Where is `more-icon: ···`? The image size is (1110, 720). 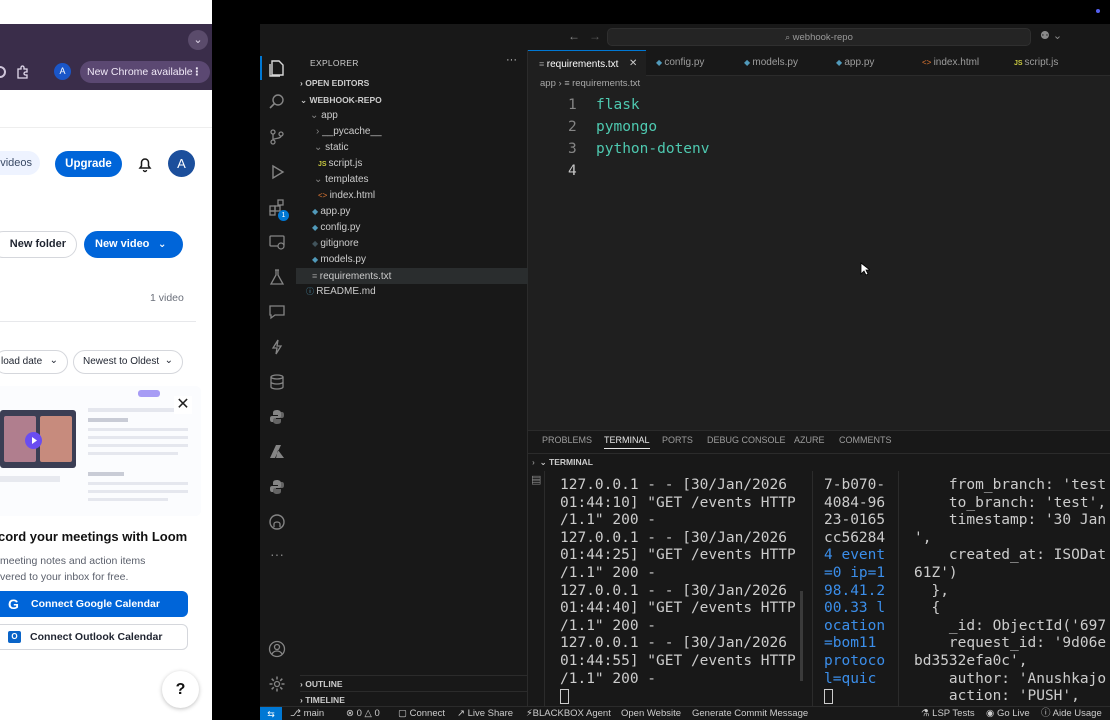
more-icon: ··· is located at coordinates (277, 554).